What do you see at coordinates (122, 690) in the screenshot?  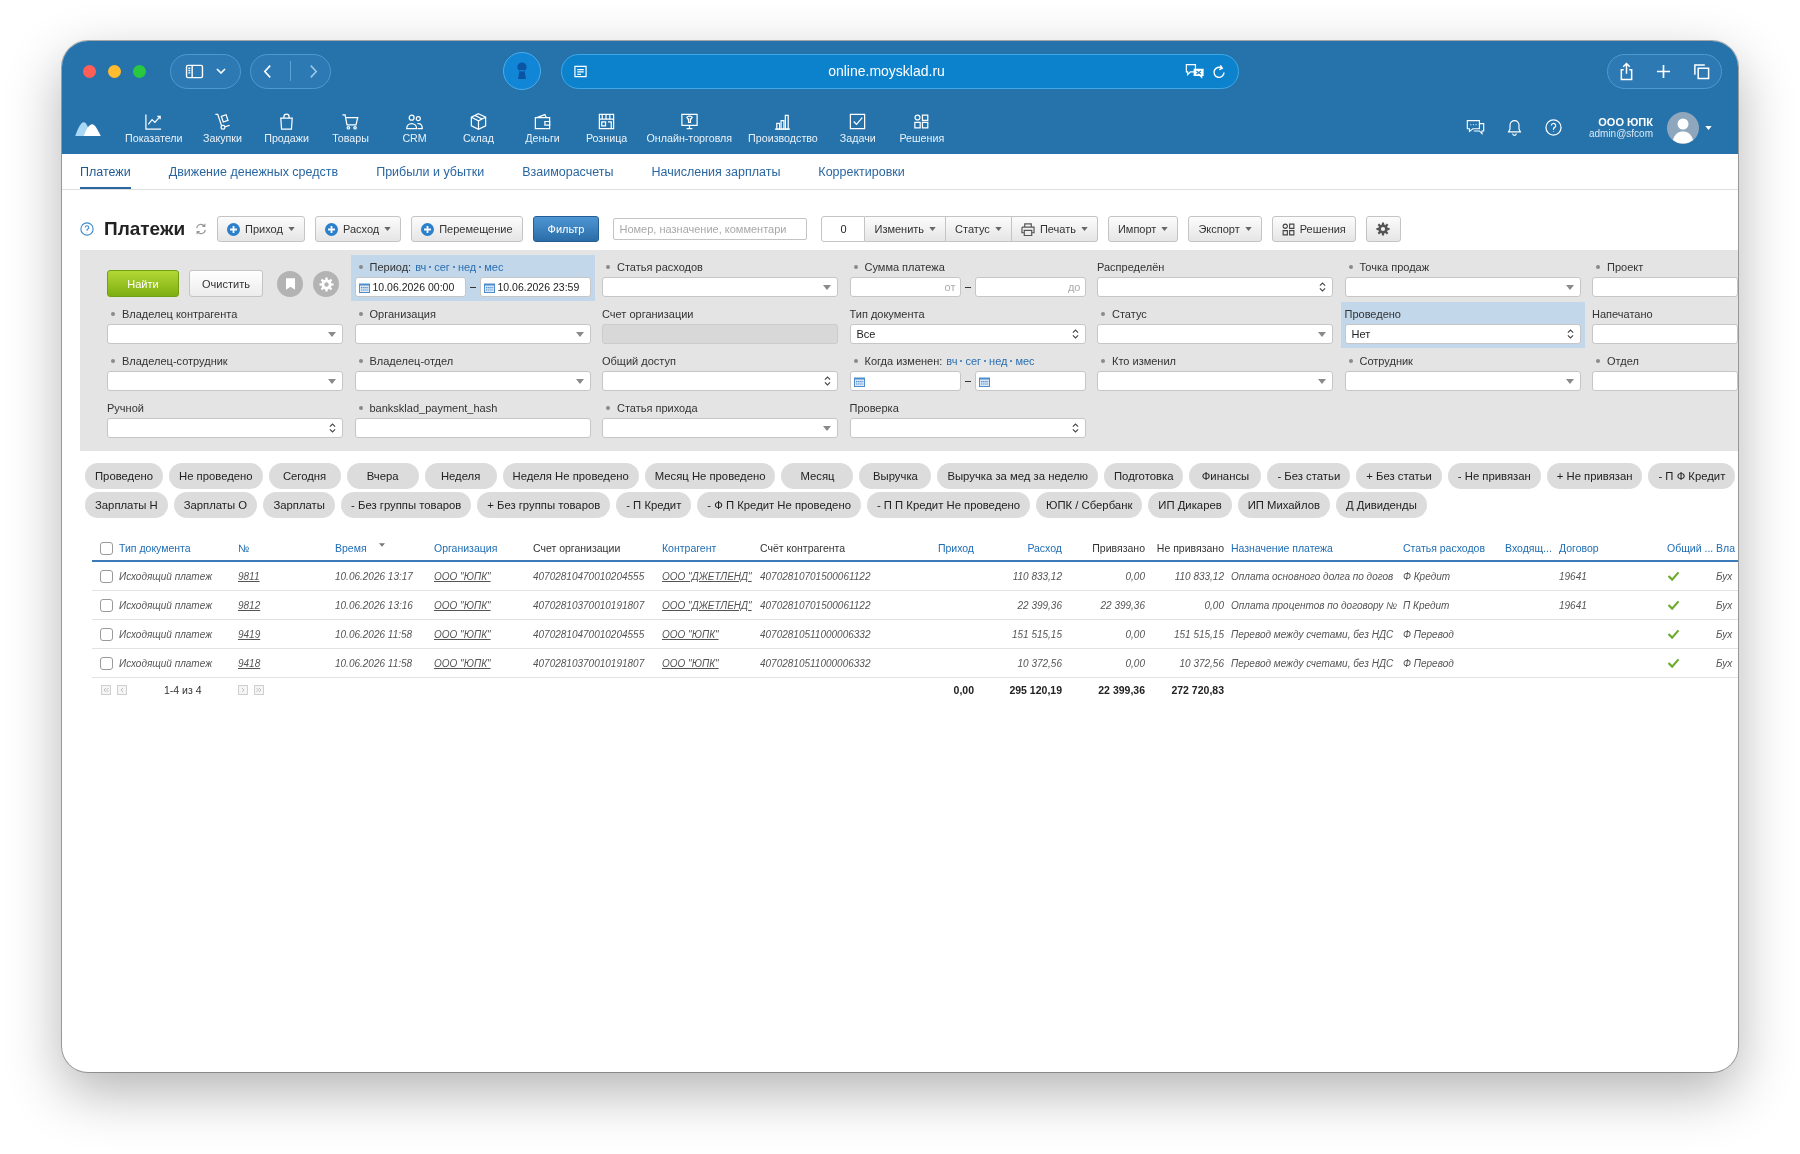 I see `previous-page-button` at bounding box center [122, 690].